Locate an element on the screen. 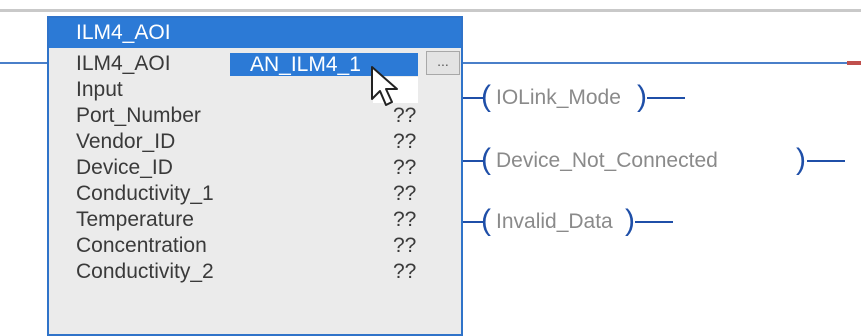  coil-invalid-data: ( Invalid_Data ) is located at coordinates (593, 220).